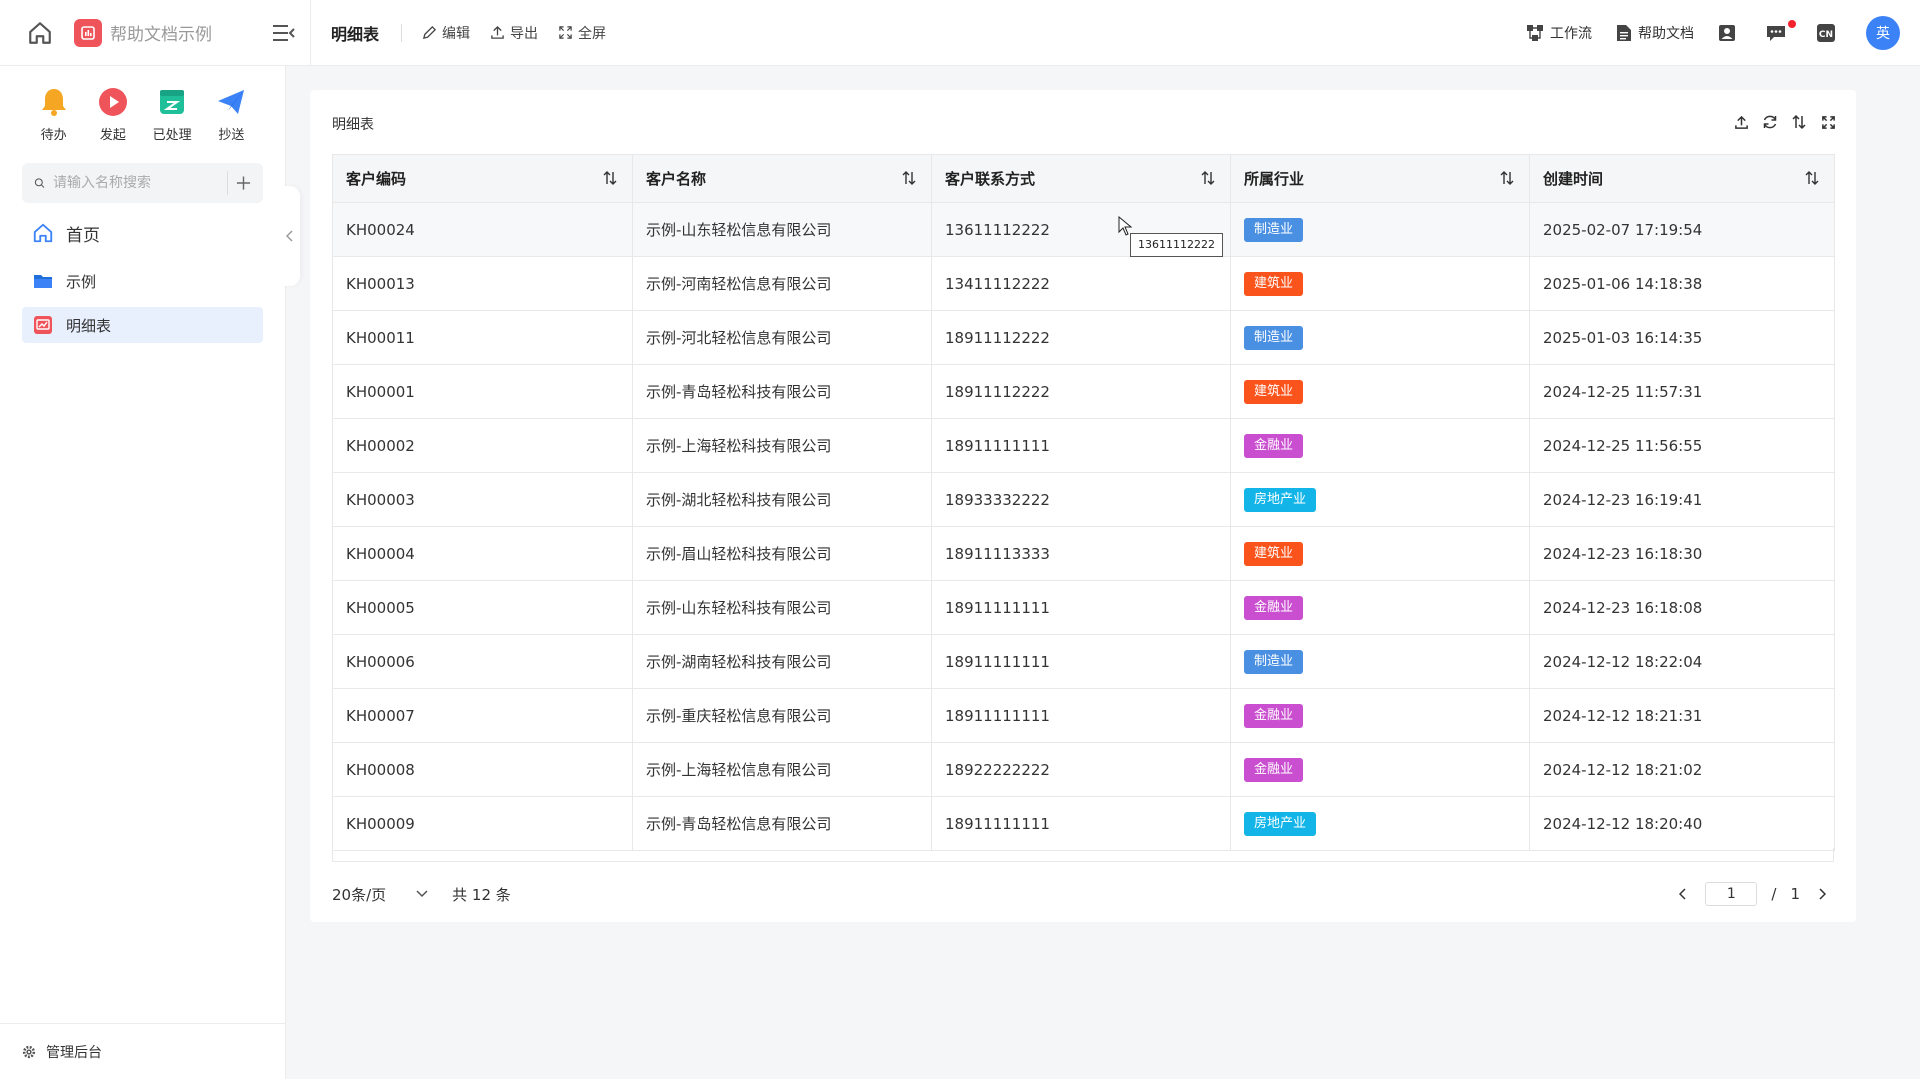  What do you see at coordinates (1380, 499) in the screenshot?
I see `cell-industry: 房地产业` at bounding box center [1380, 499].